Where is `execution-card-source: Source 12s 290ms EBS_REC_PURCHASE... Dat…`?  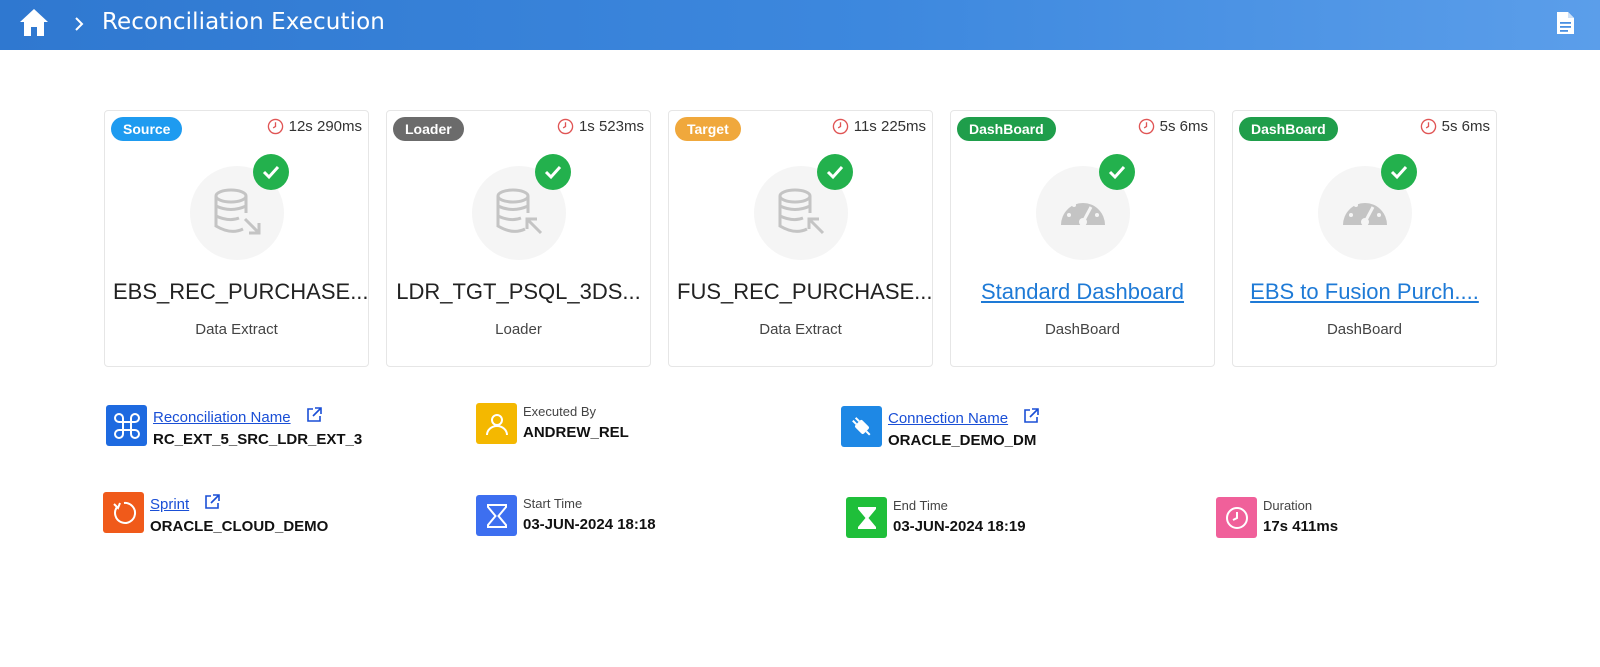 execution-card-source: Source 12s 290ms EBS_REC_PURCHASE... Dat… is located at coordinates (236, 238).